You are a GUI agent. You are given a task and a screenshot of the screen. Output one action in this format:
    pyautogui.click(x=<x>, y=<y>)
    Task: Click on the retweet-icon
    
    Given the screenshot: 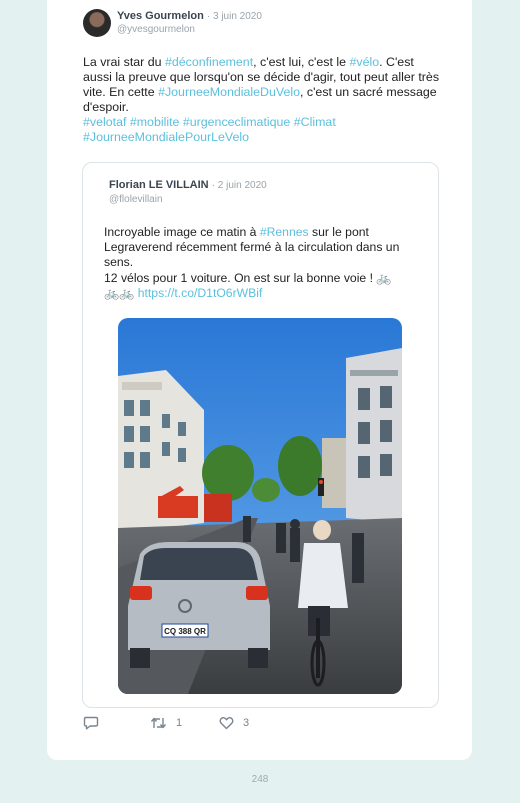 What is the action you would take?
    pyautogui.click(x=158, y=723)
    